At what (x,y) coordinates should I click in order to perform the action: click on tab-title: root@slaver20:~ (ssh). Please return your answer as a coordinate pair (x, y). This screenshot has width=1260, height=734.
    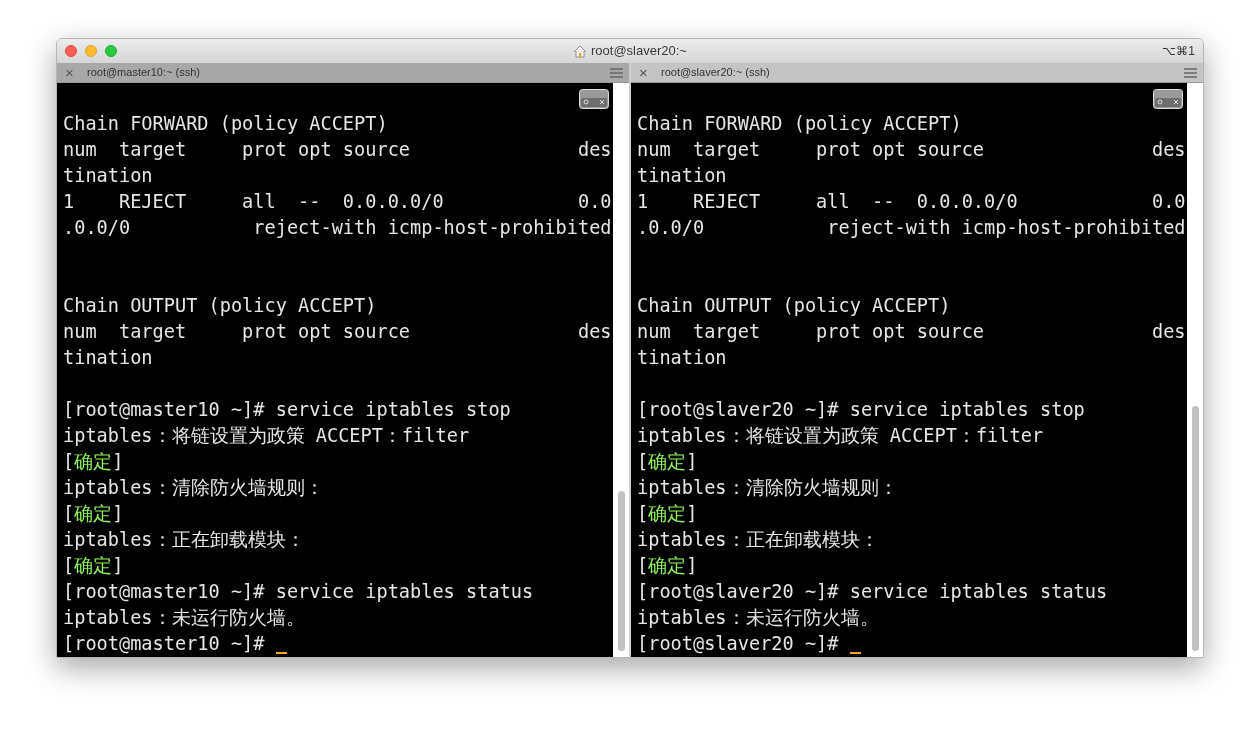
    Looking at the image, I should click on (715, 73).